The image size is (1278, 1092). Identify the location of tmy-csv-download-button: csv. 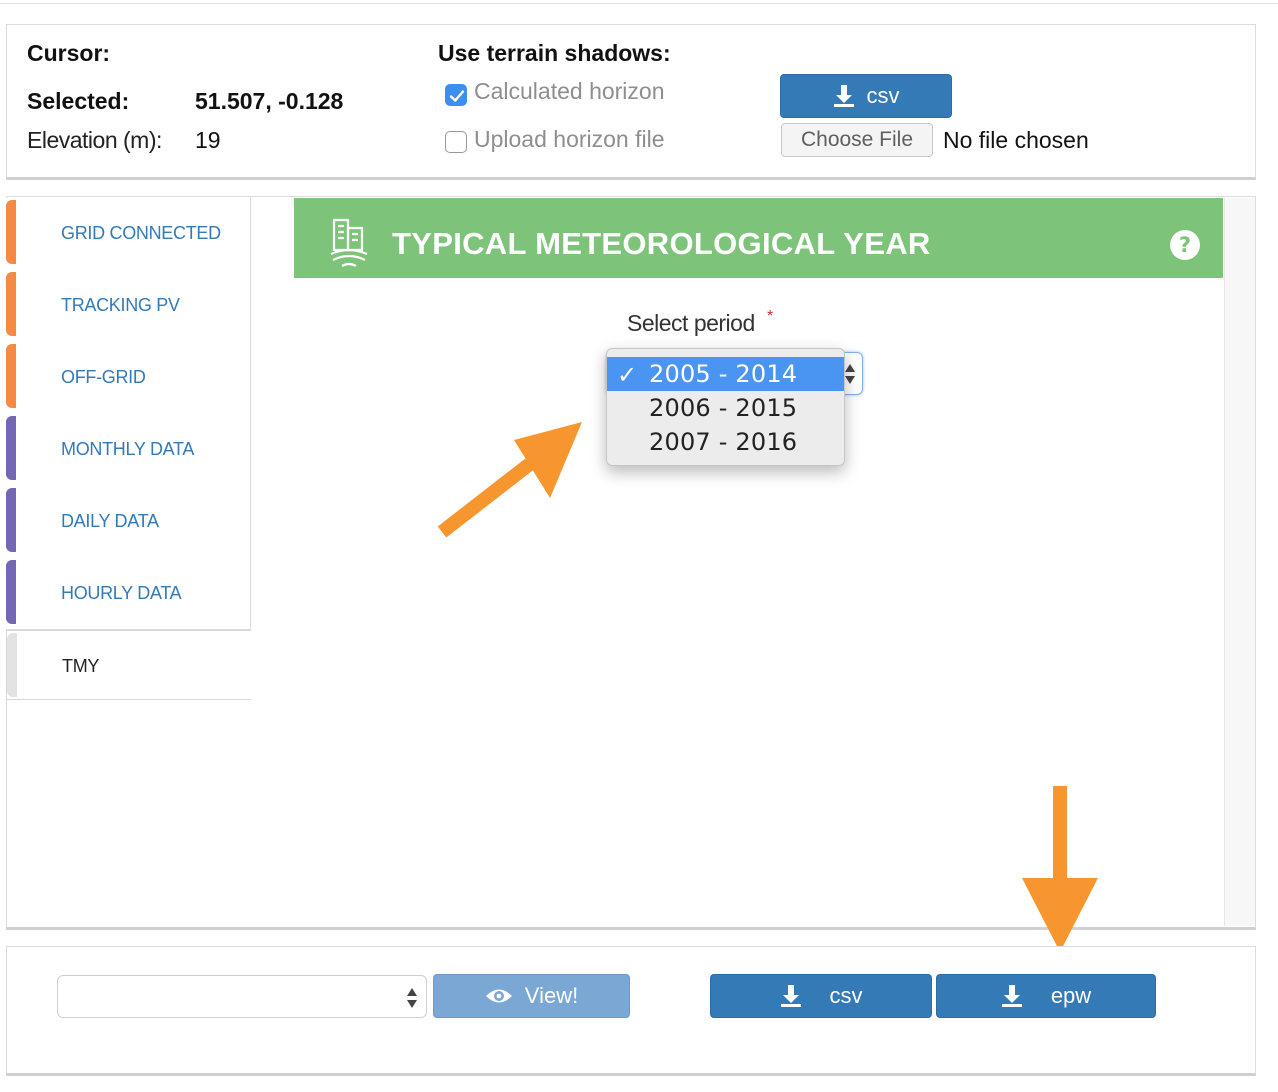
(821, 996).